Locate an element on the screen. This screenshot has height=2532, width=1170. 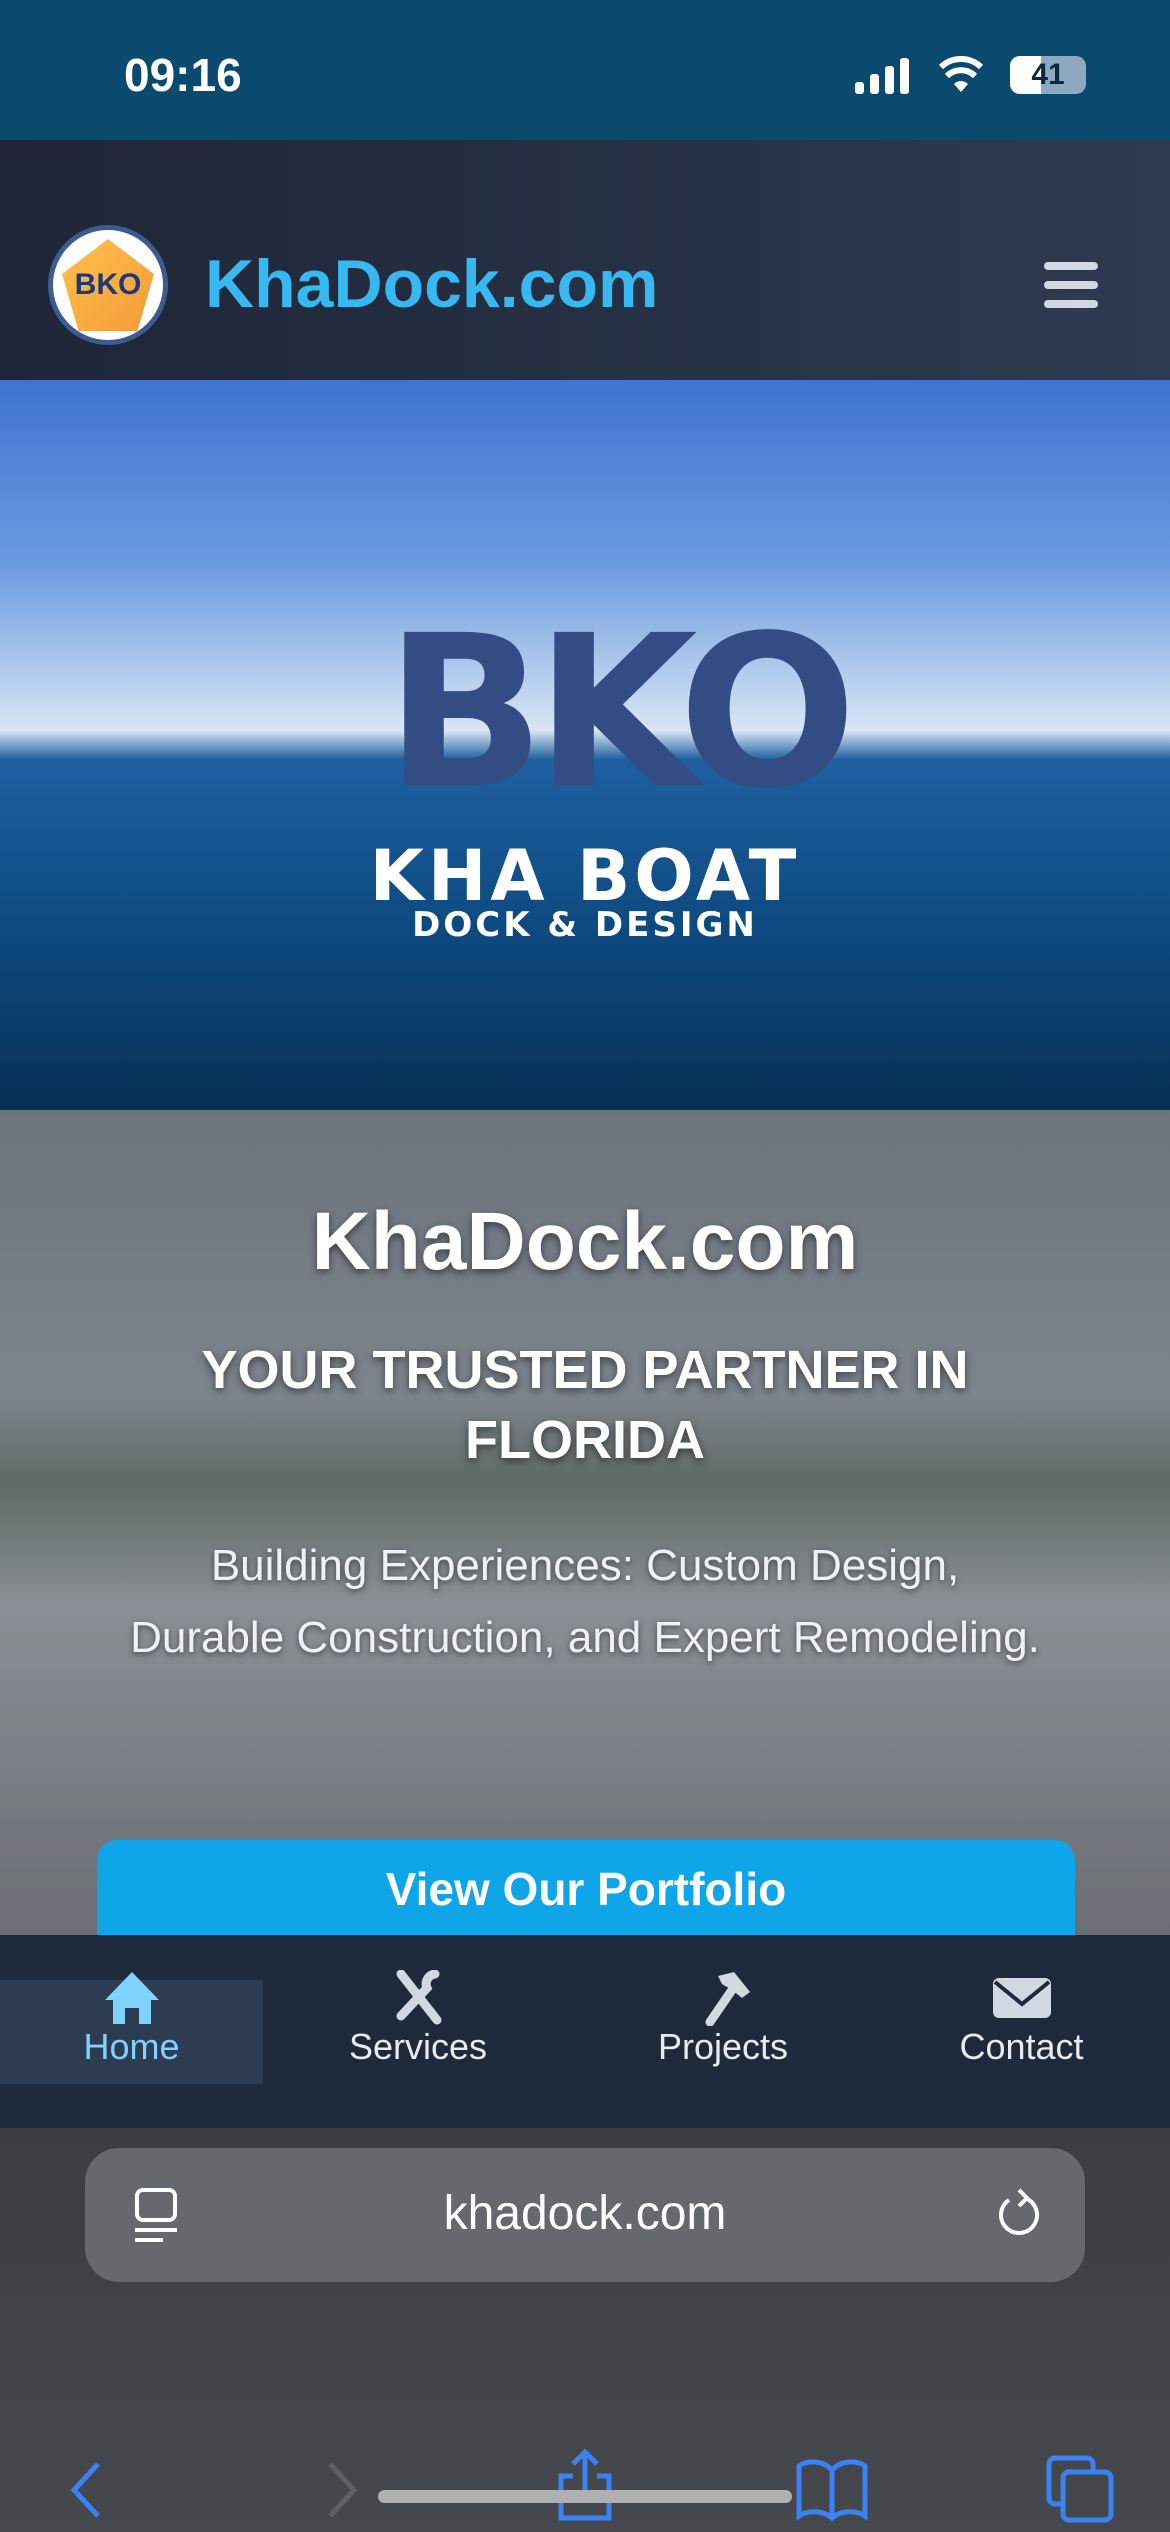
home-indicator is located at coordinates (585, 2496).